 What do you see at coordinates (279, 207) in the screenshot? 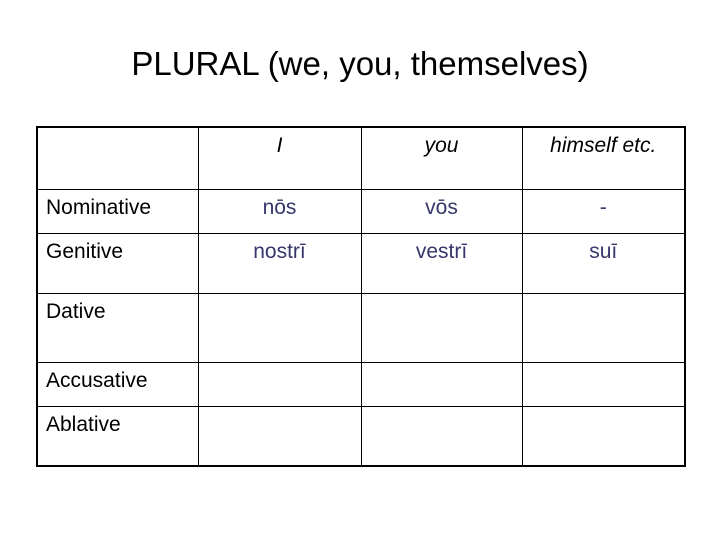
I see `form-nominative-first-person: nōs` at bounding box center [279, 207].